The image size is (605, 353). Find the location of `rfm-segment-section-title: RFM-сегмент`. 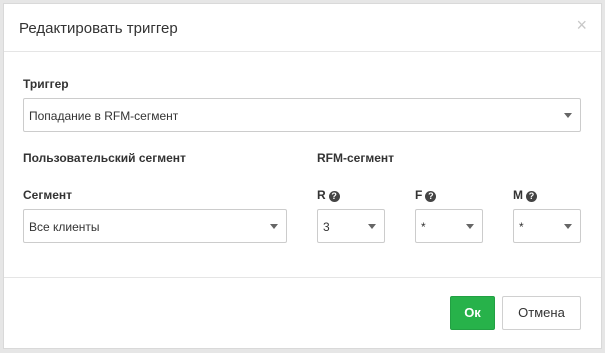

rfm-segment-section-title: RFM-сегмент is located at coordinates (356, 158).